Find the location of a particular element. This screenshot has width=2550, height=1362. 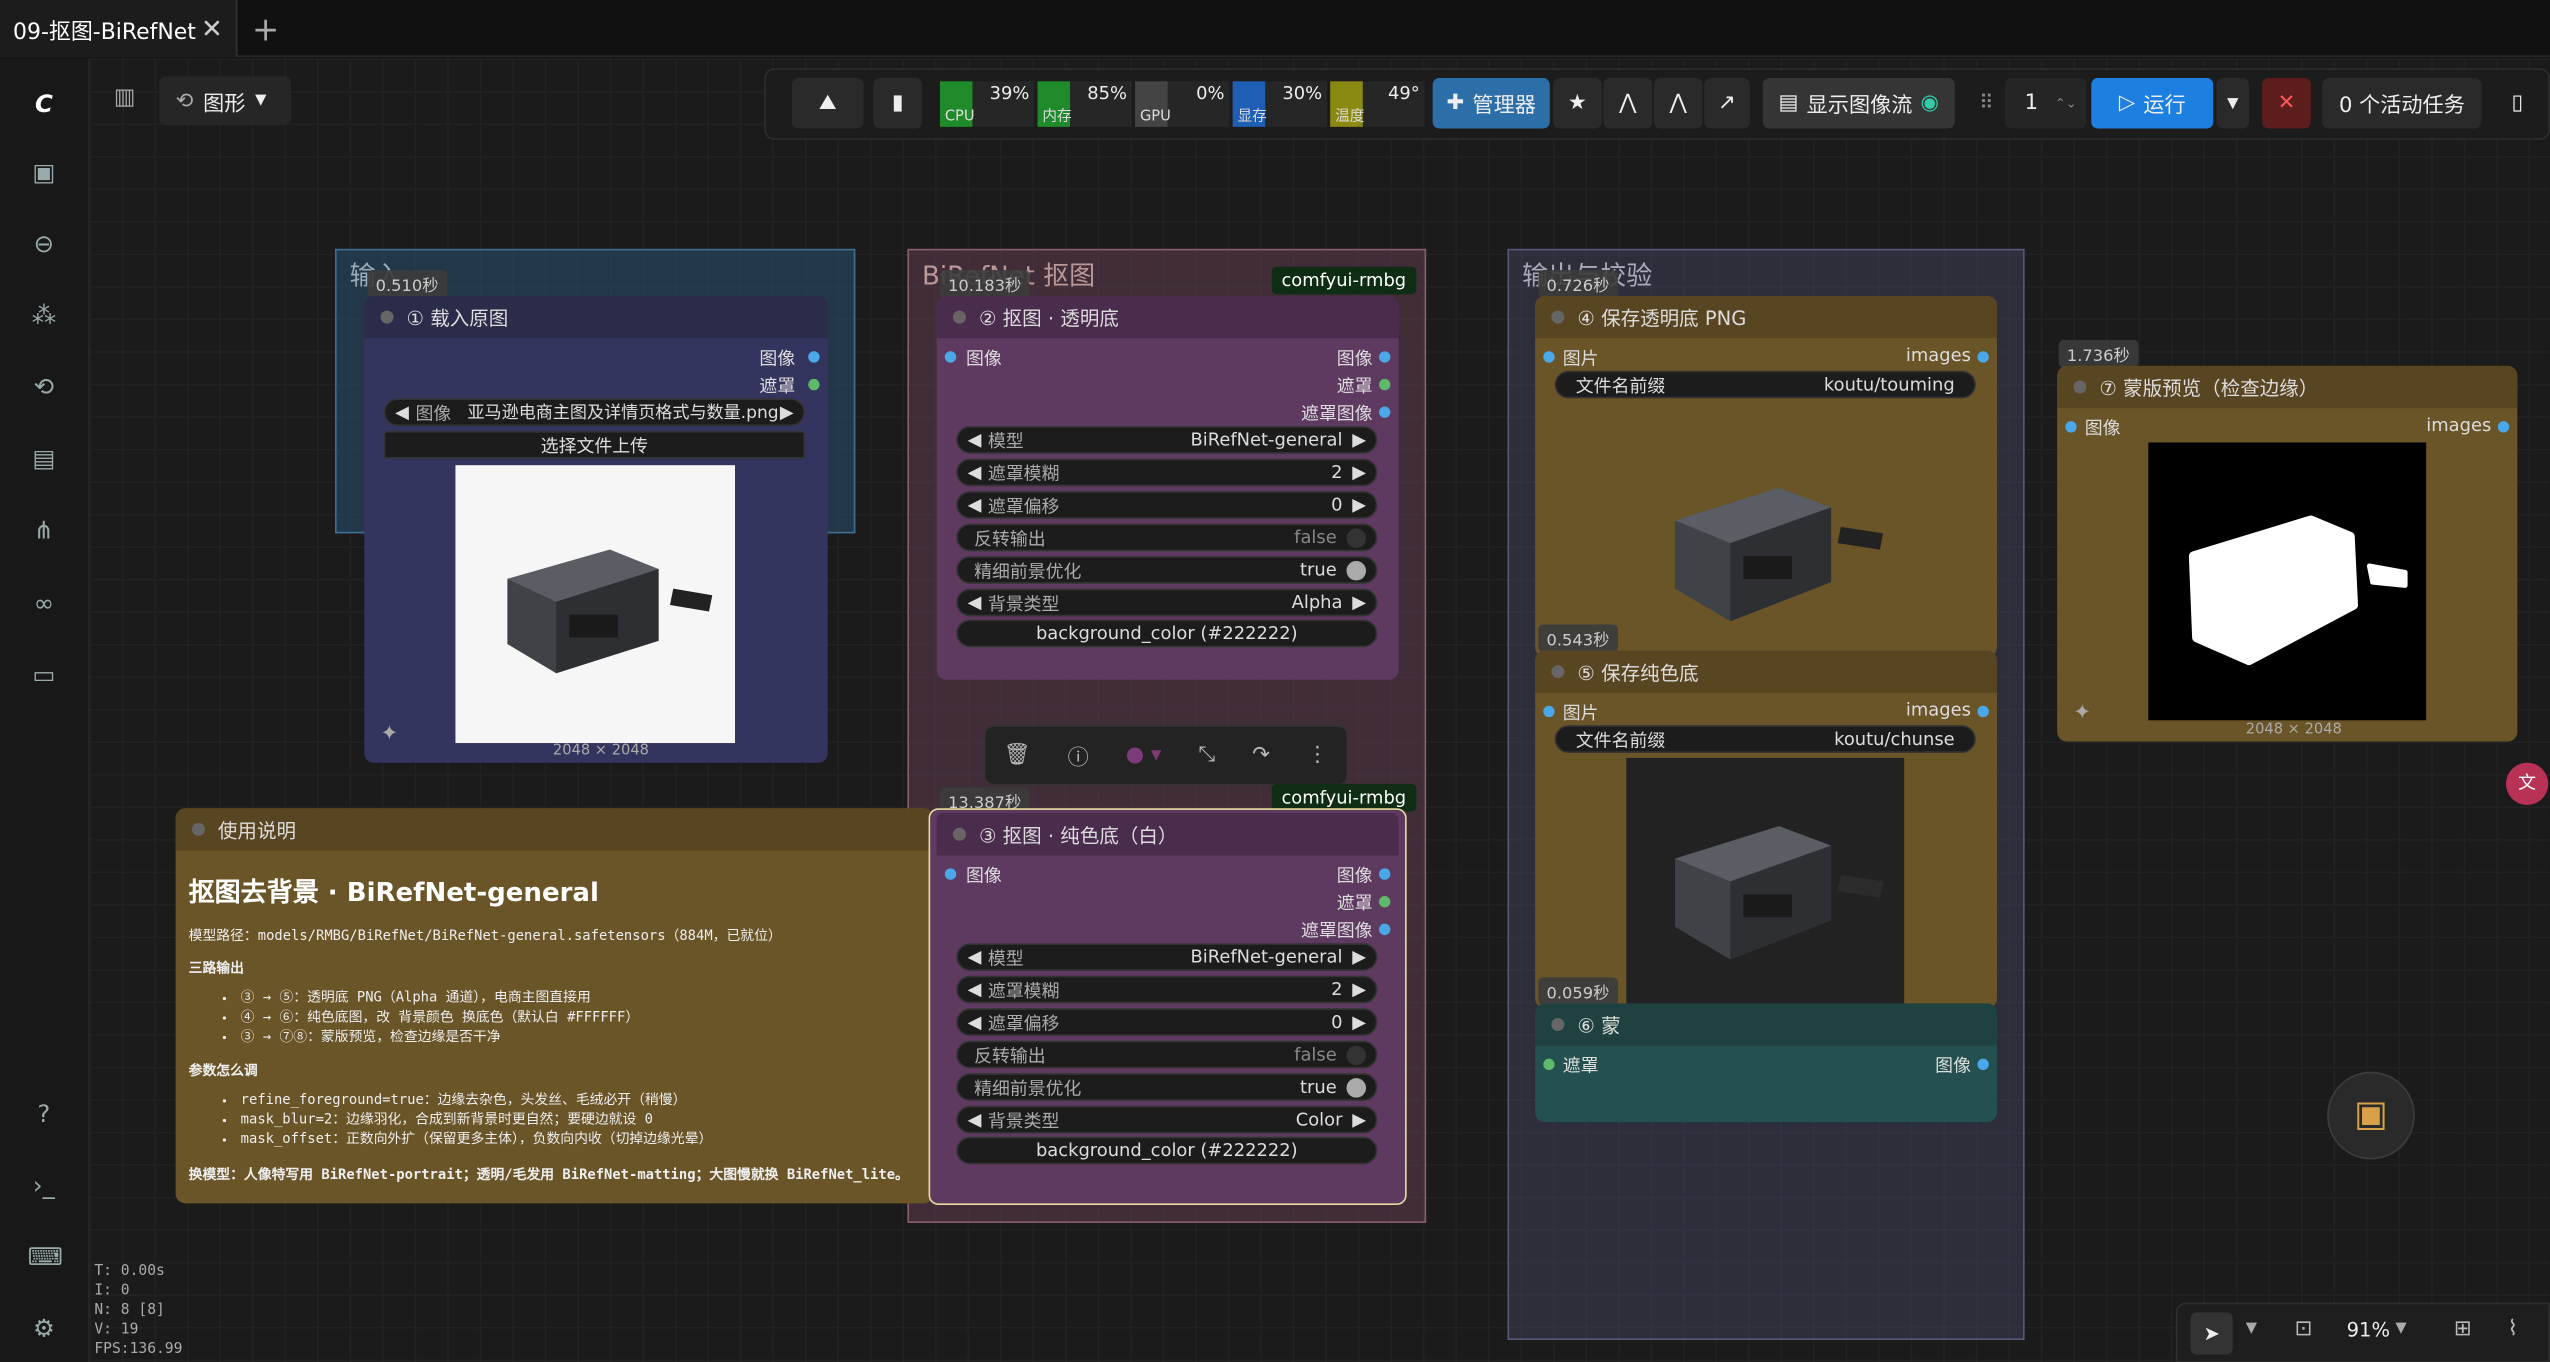

nodes-icon: ⁂ is located at coordinates (44, 315).